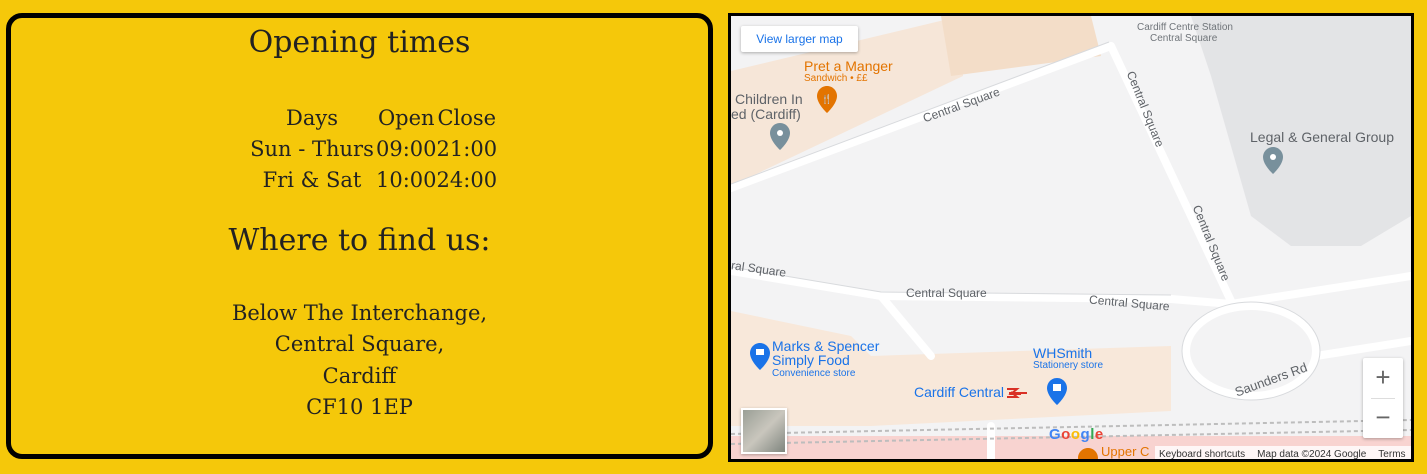  I want to click on google-logo: Google, so click(1076, 434).